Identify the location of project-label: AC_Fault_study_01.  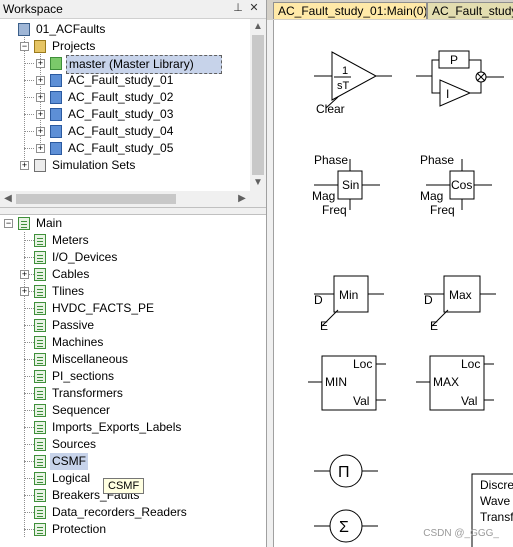
(121, 80).